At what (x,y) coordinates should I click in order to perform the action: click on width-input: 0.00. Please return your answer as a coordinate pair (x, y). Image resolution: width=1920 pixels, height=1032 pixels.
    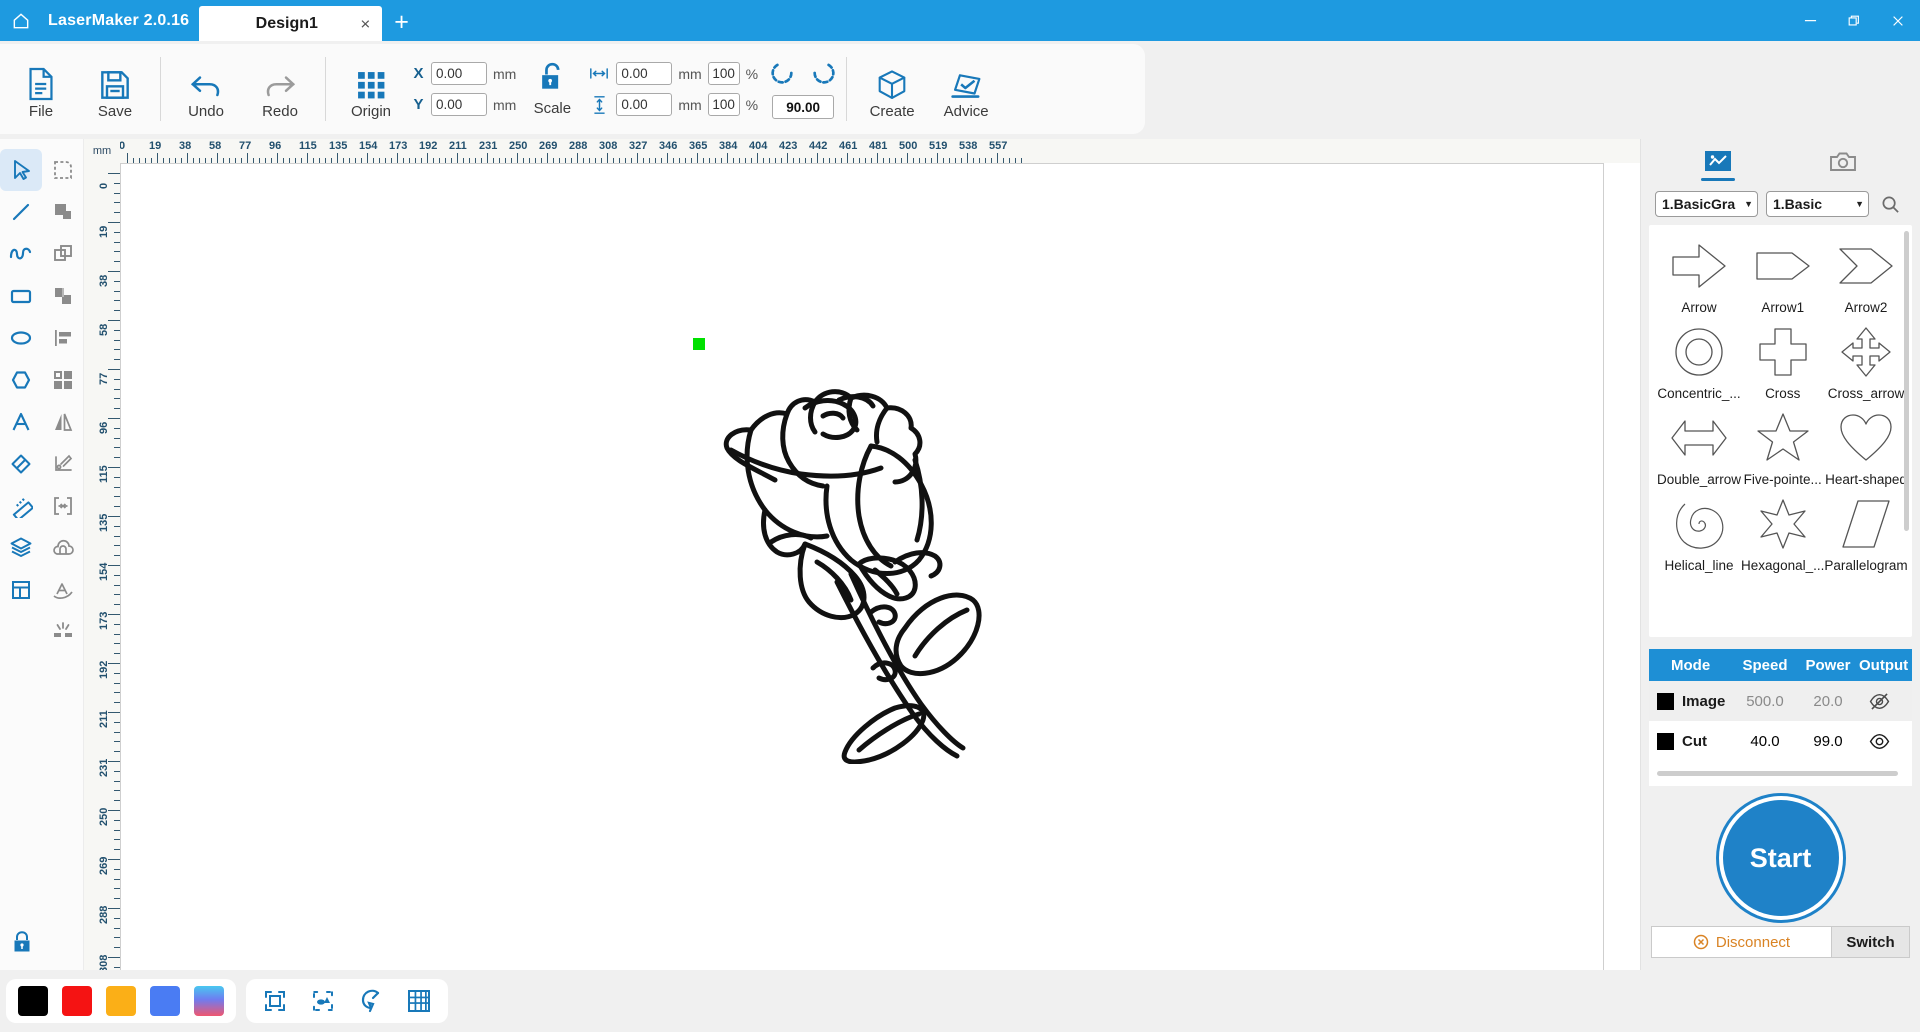
    Looking at the image, I should click on (644, 73).